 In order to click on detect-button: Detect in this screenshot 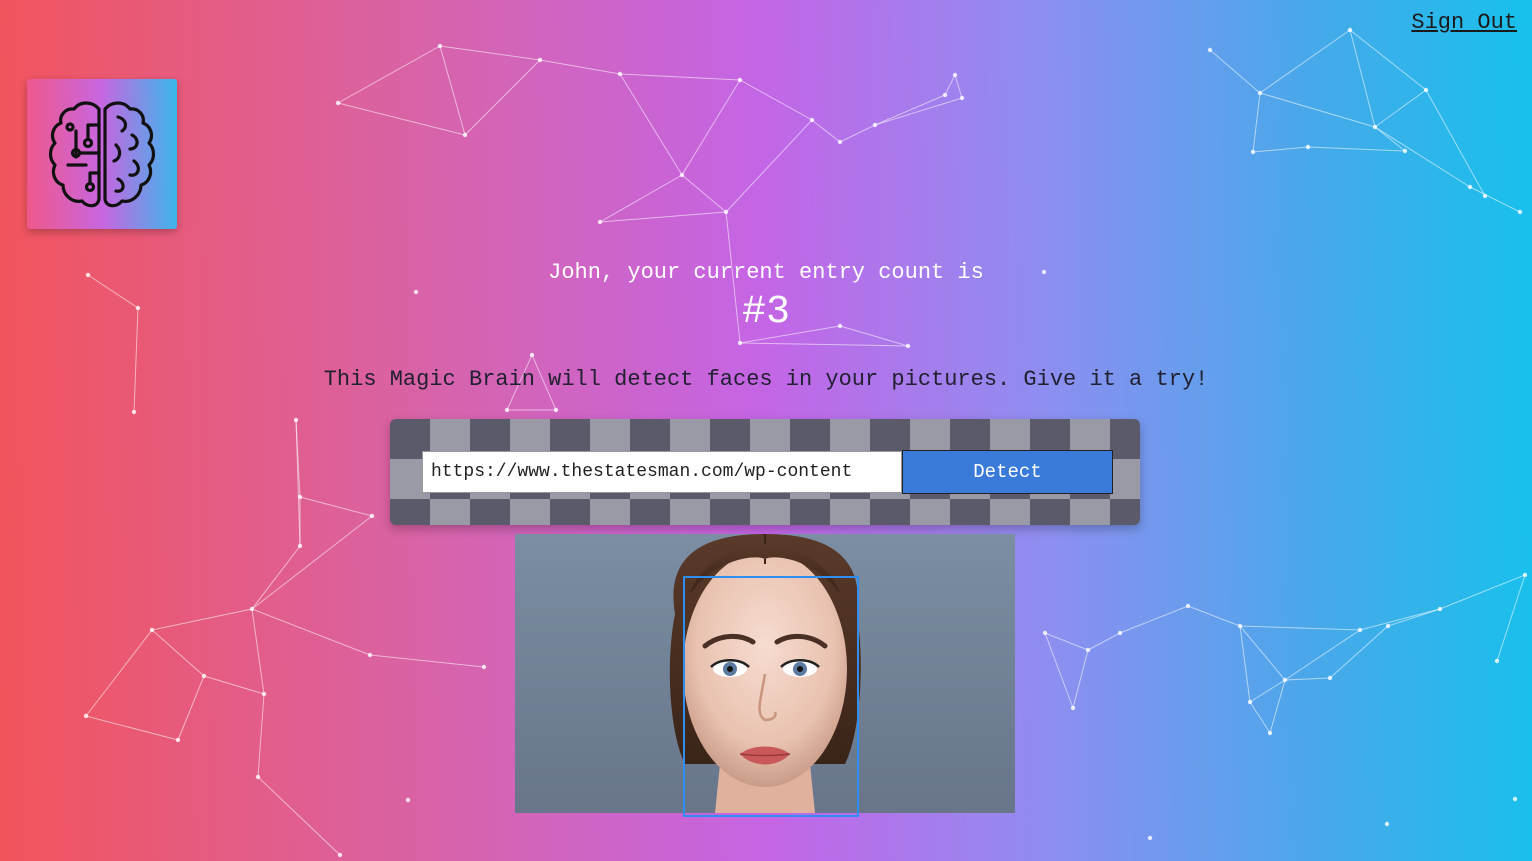, I will do `click(1007, 472)`.